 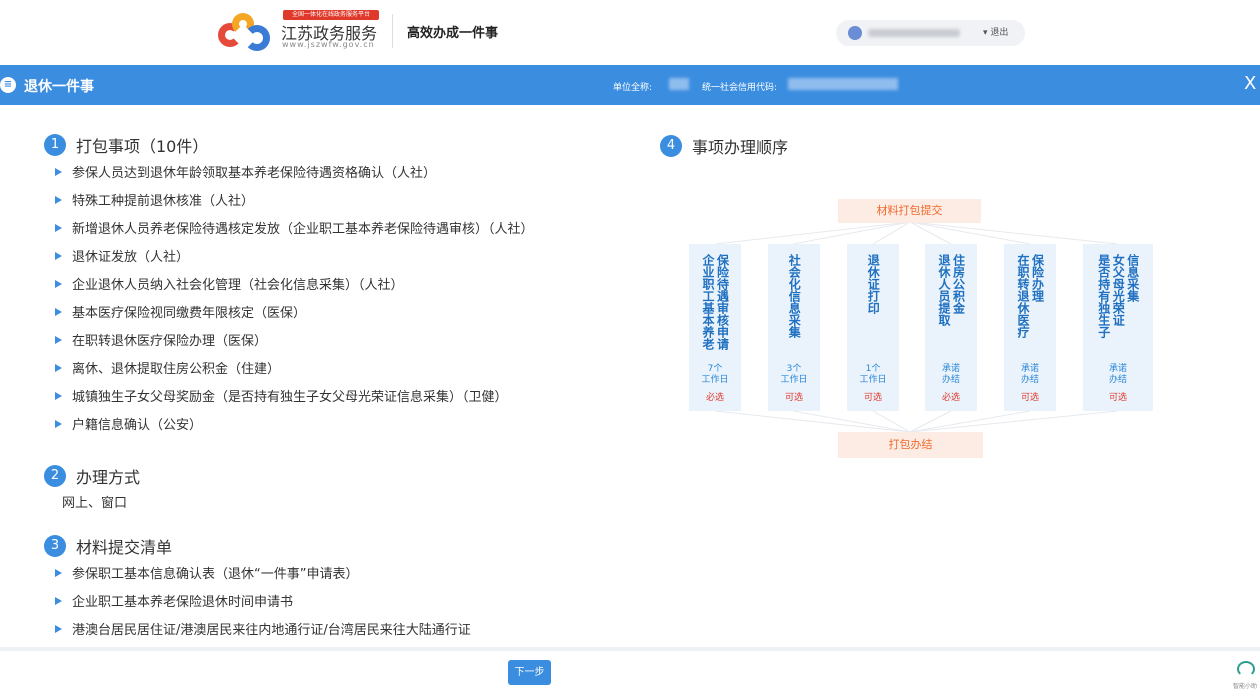 I want to click on step-title: 在职转退休医疗 保险办理, so click(x=1030, y=296).